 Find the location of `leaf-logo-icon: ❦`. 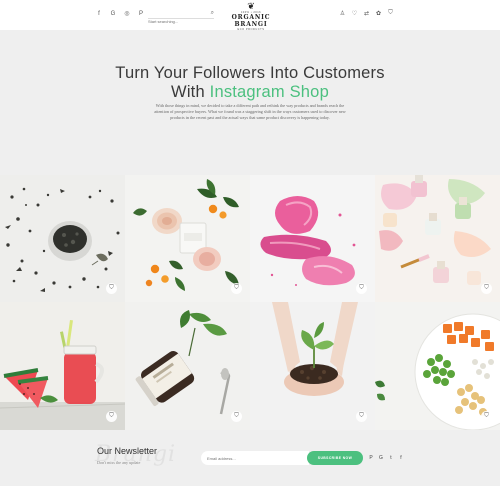

leaf-logo-icon: ❦ is located at coordinates (251, 6).